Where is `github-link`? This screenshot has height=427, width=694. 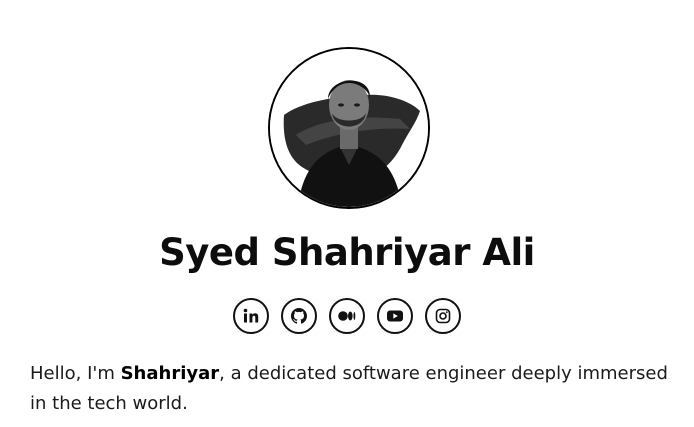
github-link is located at coordinates (299, 316).